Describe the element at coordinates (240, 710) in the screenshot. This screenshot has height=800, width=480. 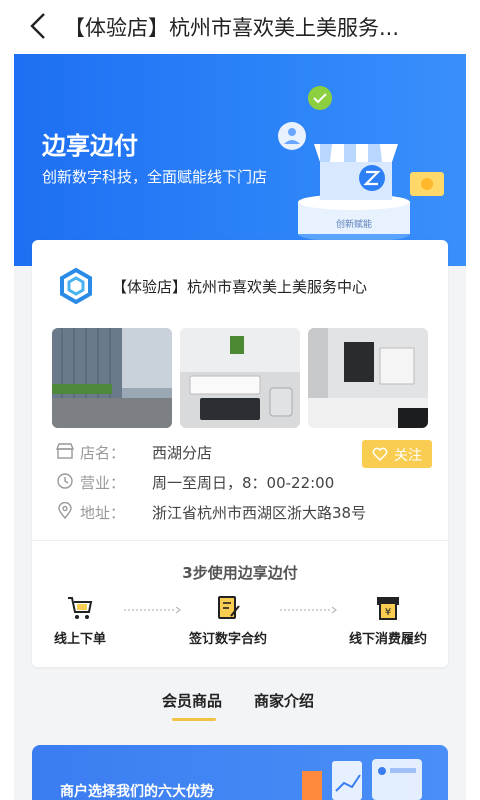
I see `content-tabs: 会员商品 商家介绍` at that location.